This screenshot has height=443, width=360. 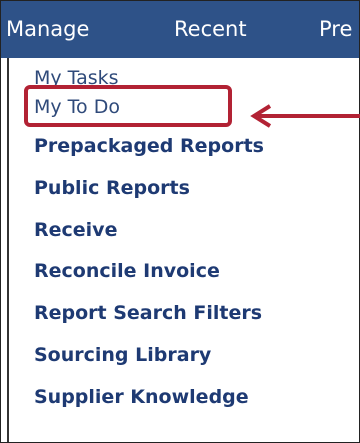 I want to click on menu-bar: Manage Recent Pre, so click(x=180, y=29).